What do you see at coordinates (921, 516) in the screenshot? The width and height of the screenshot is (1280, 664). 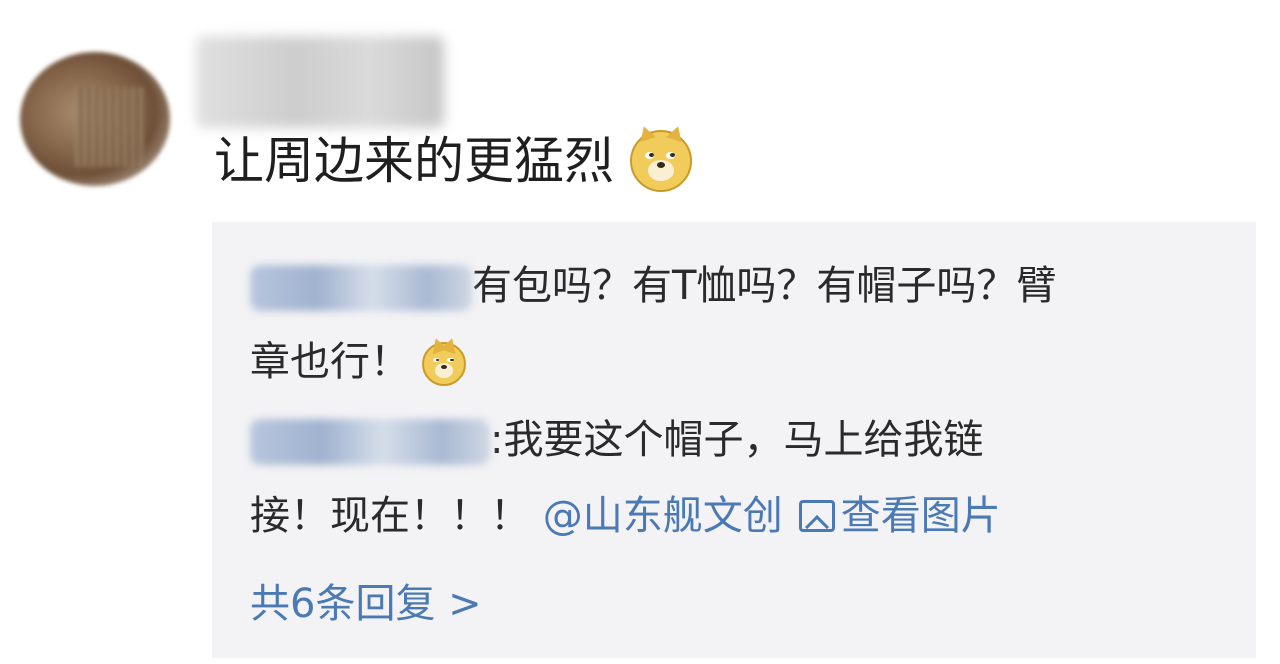 I see `view-image-link: 查看图片` at bounding box center [921, 516].